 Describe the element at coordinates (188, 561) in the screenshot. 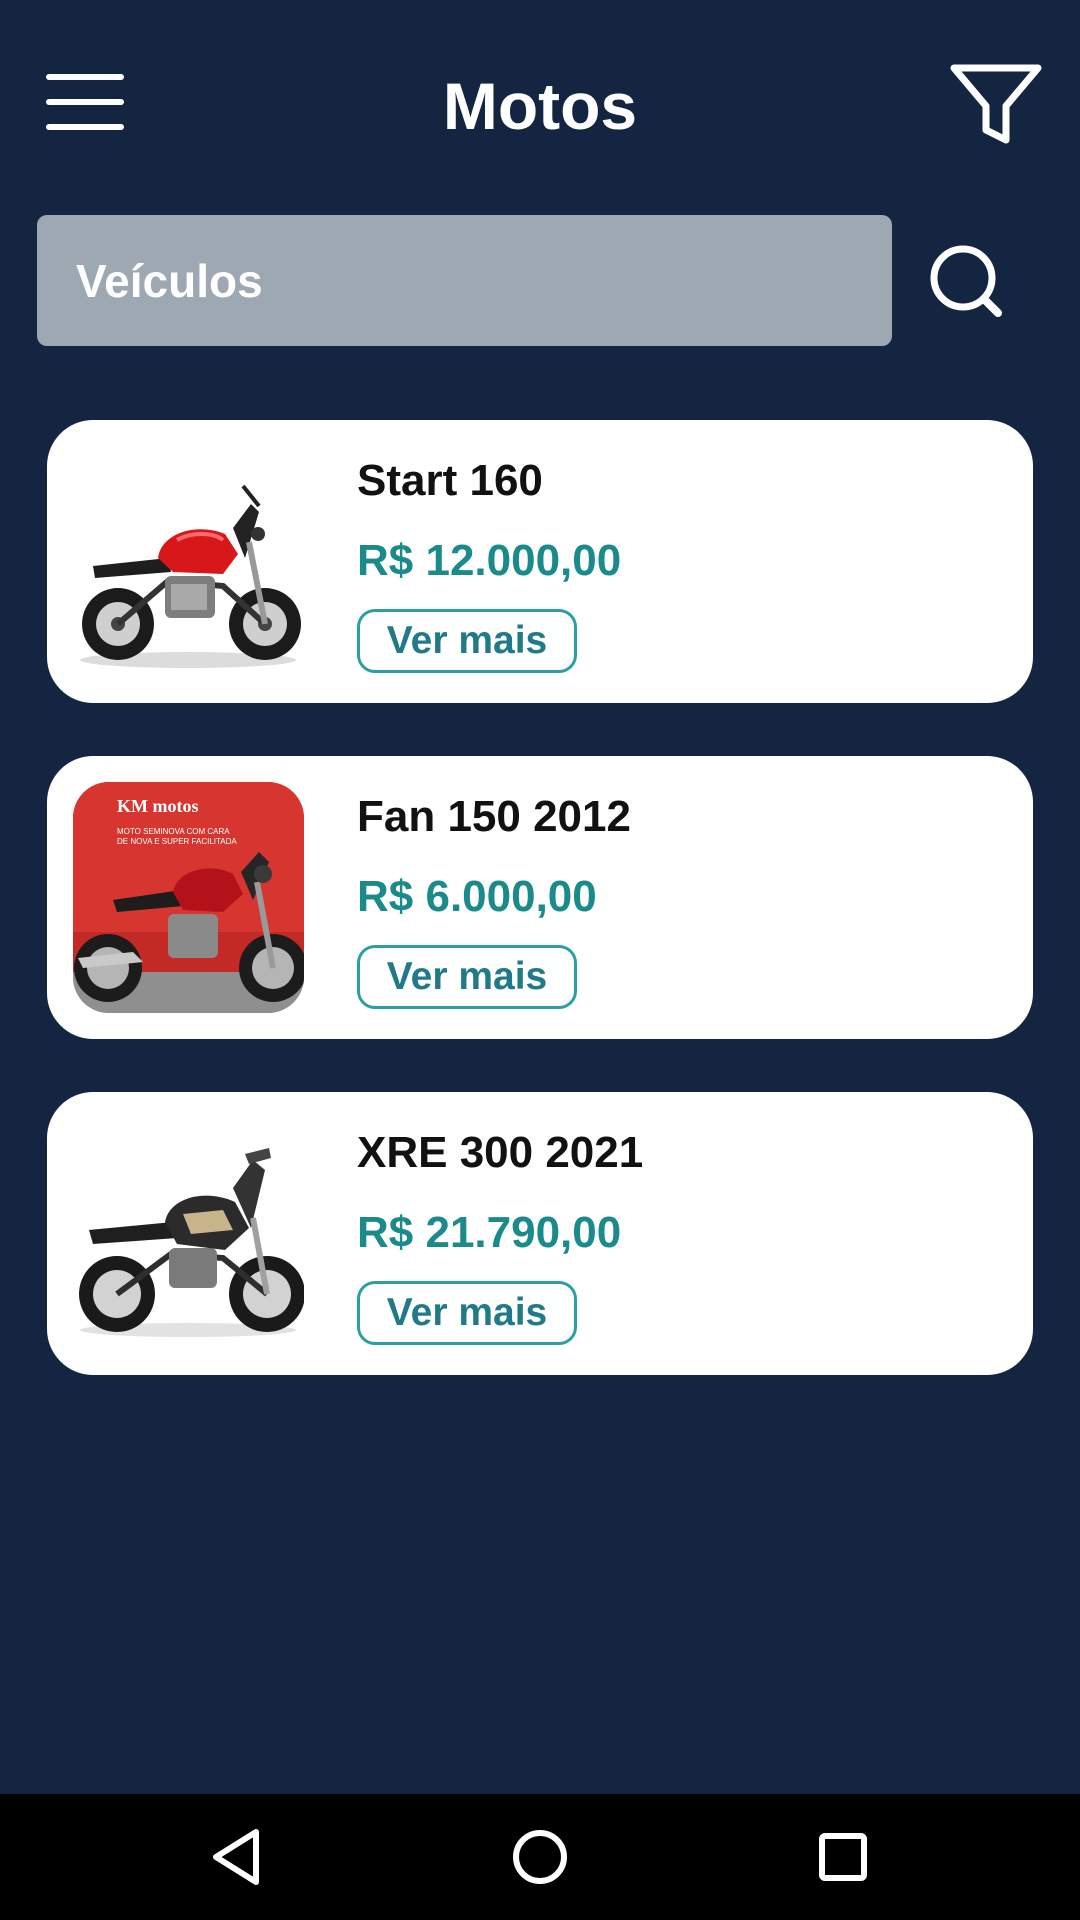

I see `red-black-street-motorcycle-photo` at that location.